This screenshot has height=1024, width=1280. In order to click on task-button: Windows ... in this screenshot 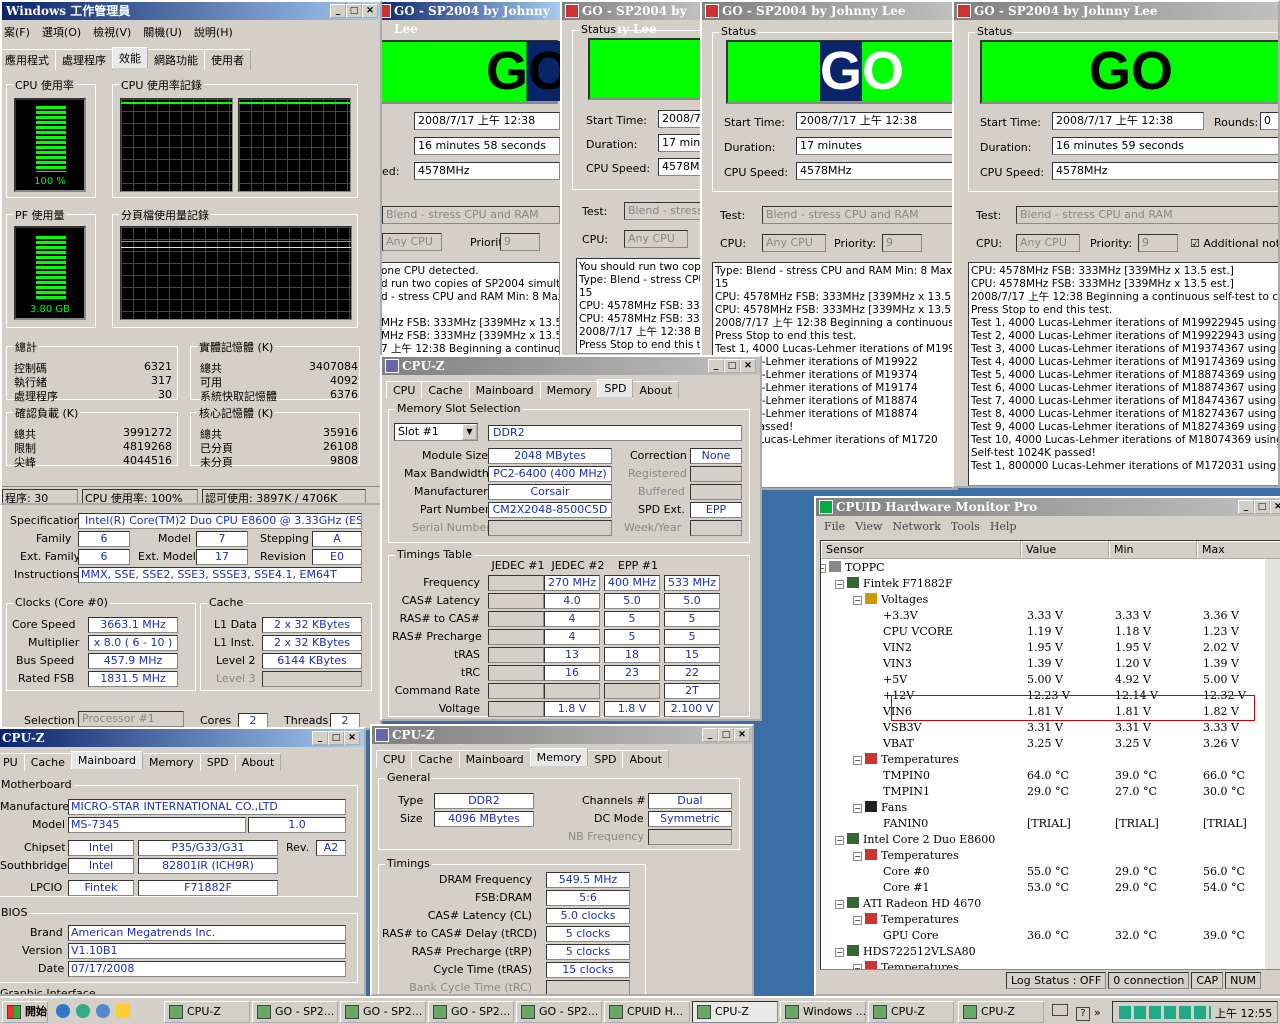, I will do `click(823, 1012)`.